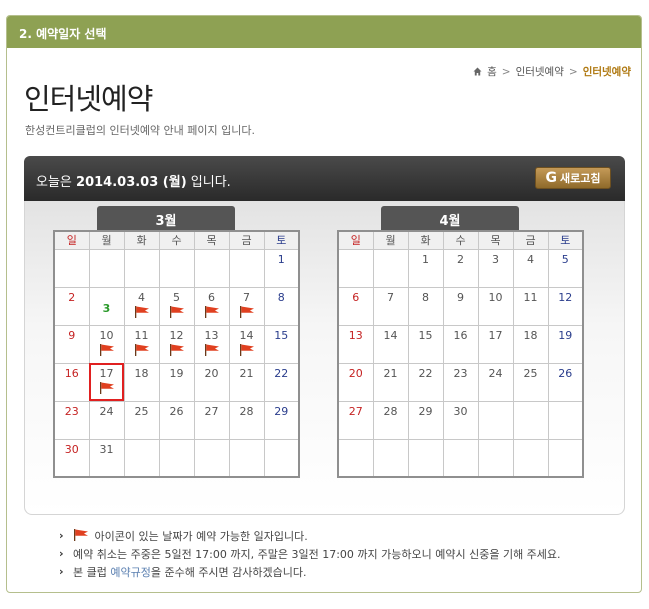  Describe the element at coordinates (460, 373) in the screenshot. I see `day-number: 23` at that location.